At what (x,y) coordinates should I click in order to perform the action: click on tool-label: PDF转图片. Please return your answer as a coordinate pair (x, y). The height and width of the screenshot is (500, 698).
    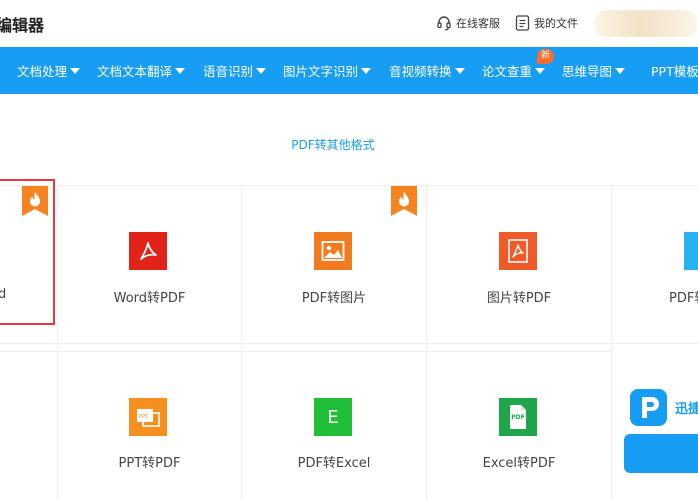
    Looking at the image, I should click on (334, 298).